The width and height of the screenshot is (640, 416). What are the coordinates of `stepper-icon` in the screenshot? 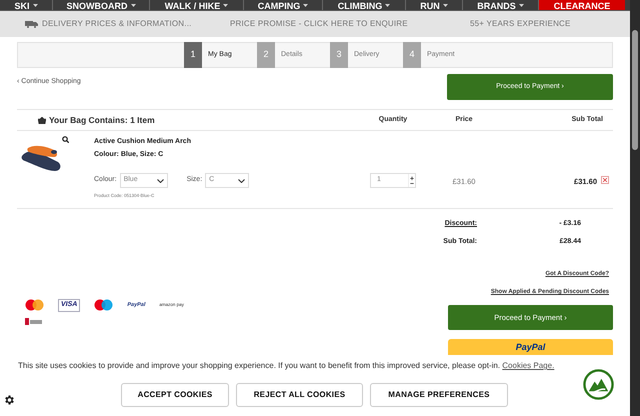 It's located at (411, 180).